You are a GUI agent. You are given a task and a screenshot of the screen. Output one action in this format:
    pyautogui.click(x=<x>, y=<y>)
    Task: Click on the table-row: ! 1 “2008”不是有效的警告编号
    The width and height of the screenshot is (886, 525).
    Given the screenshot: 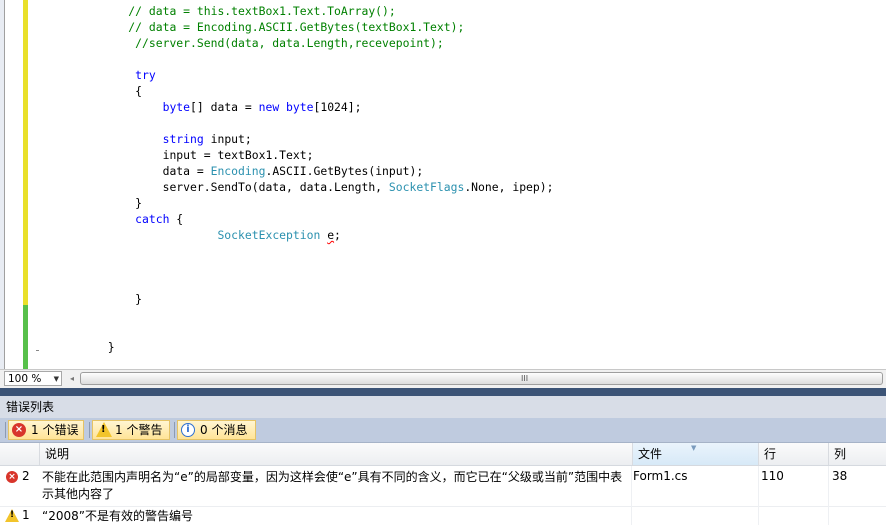 What is the action you would take?
    pyautogui.click(x=443, y=516)
    